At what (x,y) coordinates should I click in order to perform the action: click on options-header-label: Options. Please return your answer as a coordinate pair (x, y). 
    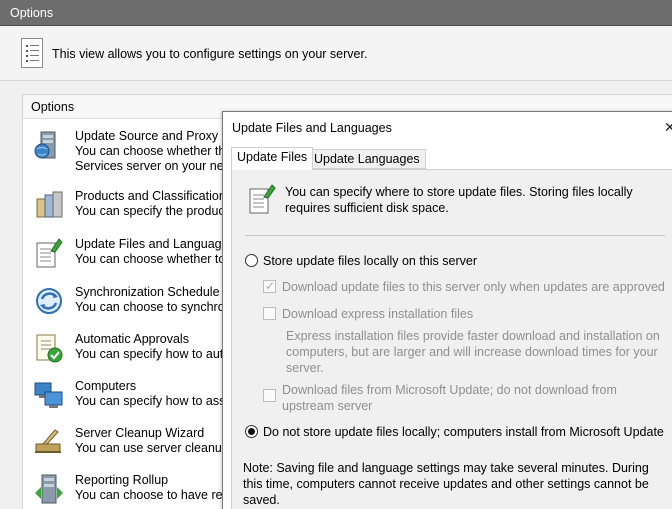
    Looking at the image, I should click on (53, 107).